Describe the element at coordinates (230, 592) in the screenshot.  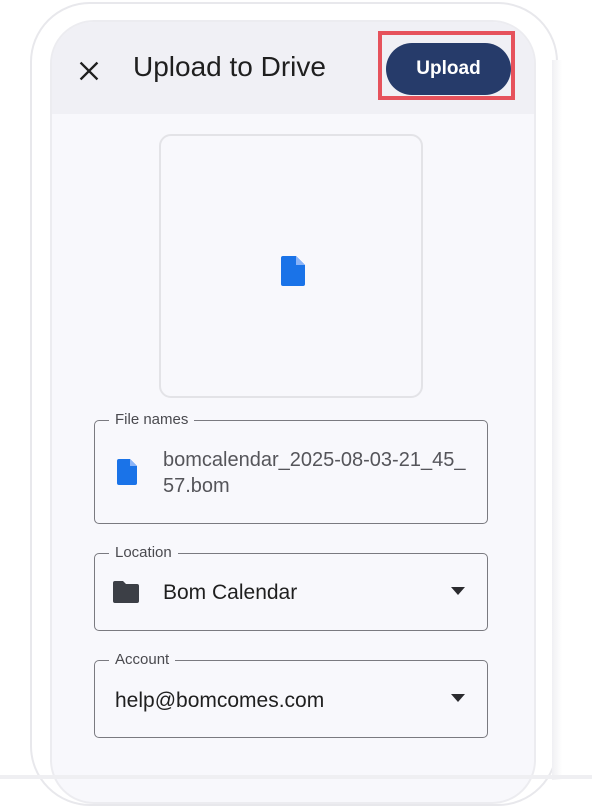
I see `location-value: Bom Calendar` at that location.